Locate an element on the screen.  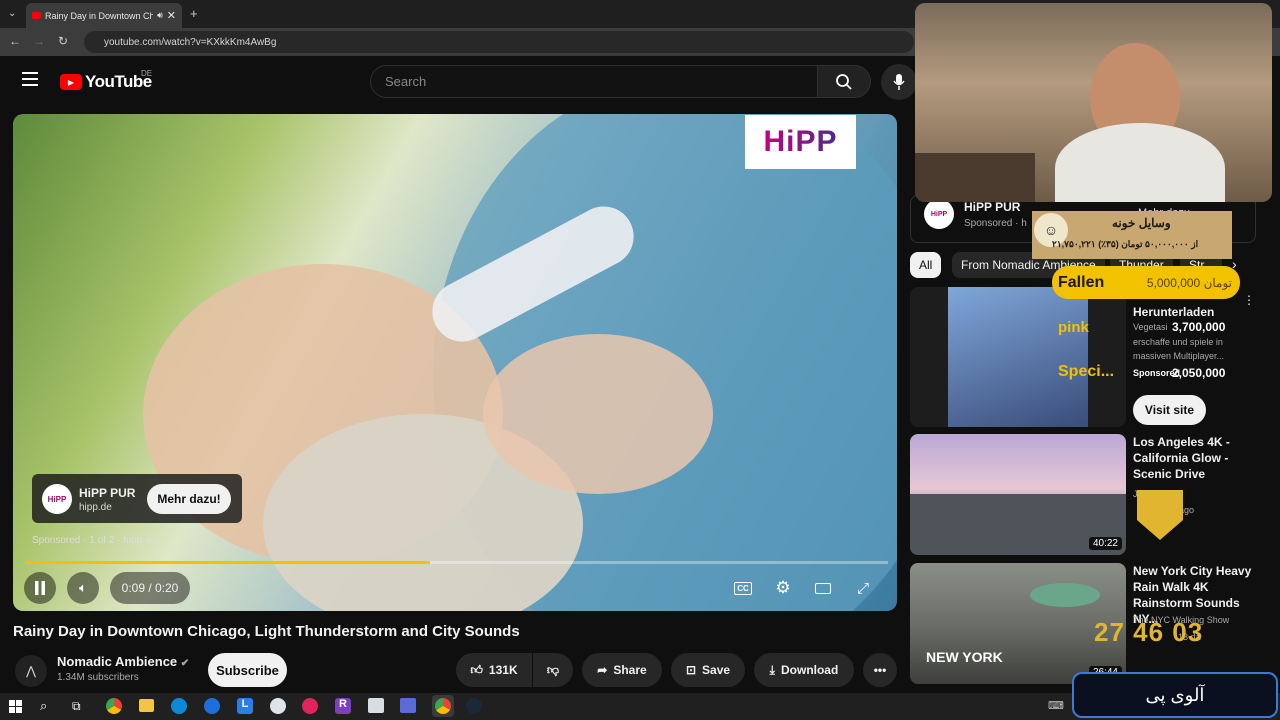
steam-icon is located at coordinates (474, 706).